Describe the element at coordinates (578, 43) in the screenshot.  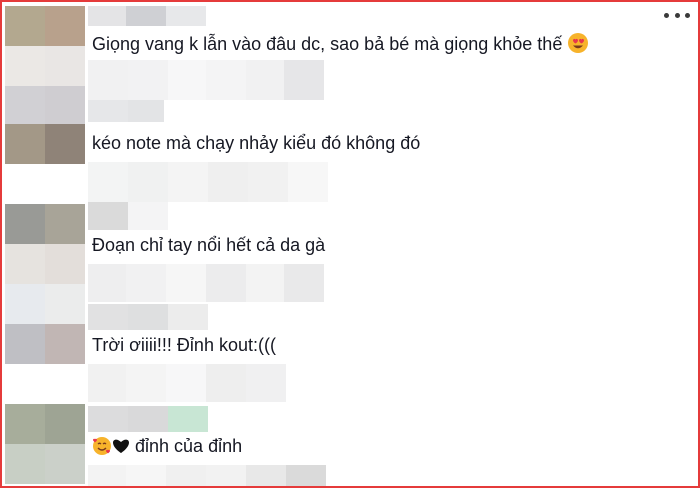
I see `smiling-face-with-heart-eyes-icon` at that location.